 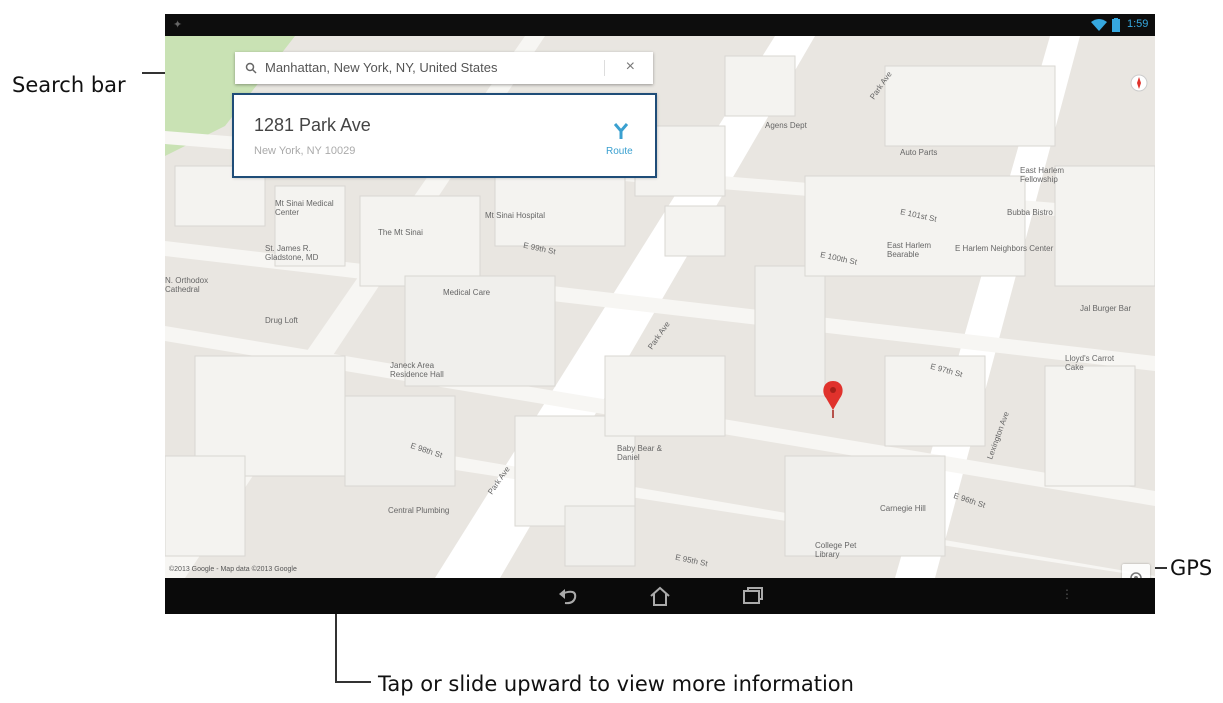 I want to click on search-bar: Manhattan, New York, NY, United States ×, so click(x=444, y=68).